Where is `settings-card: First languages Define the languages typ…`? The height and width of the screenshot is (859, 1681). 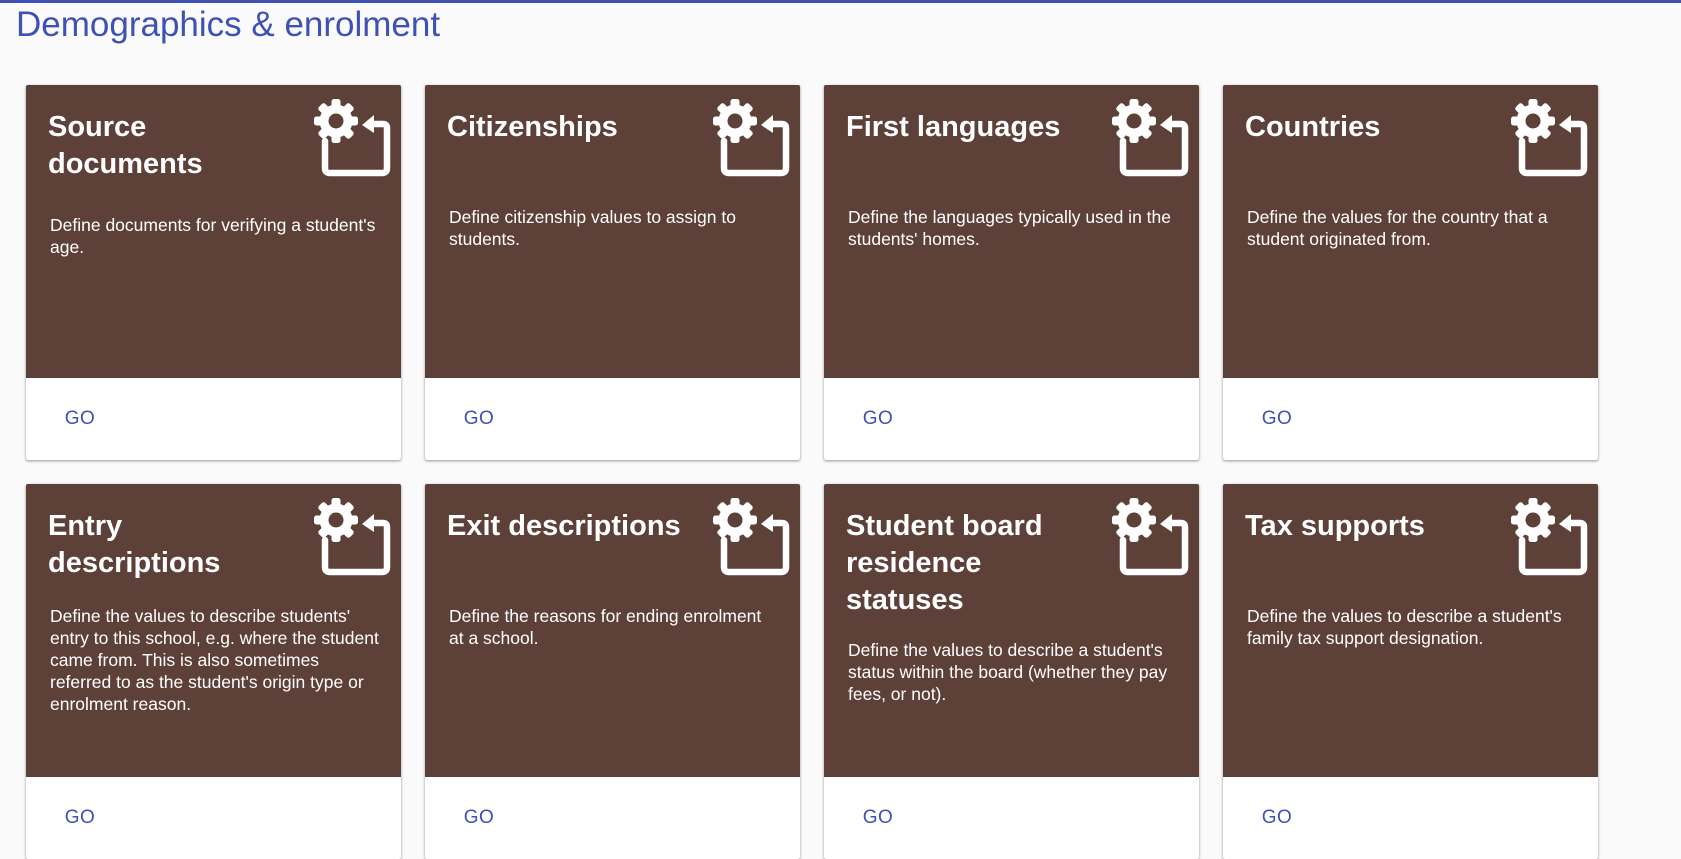
settings-card: First languages Define the languages typ… is located at coordinates (1011, 272).